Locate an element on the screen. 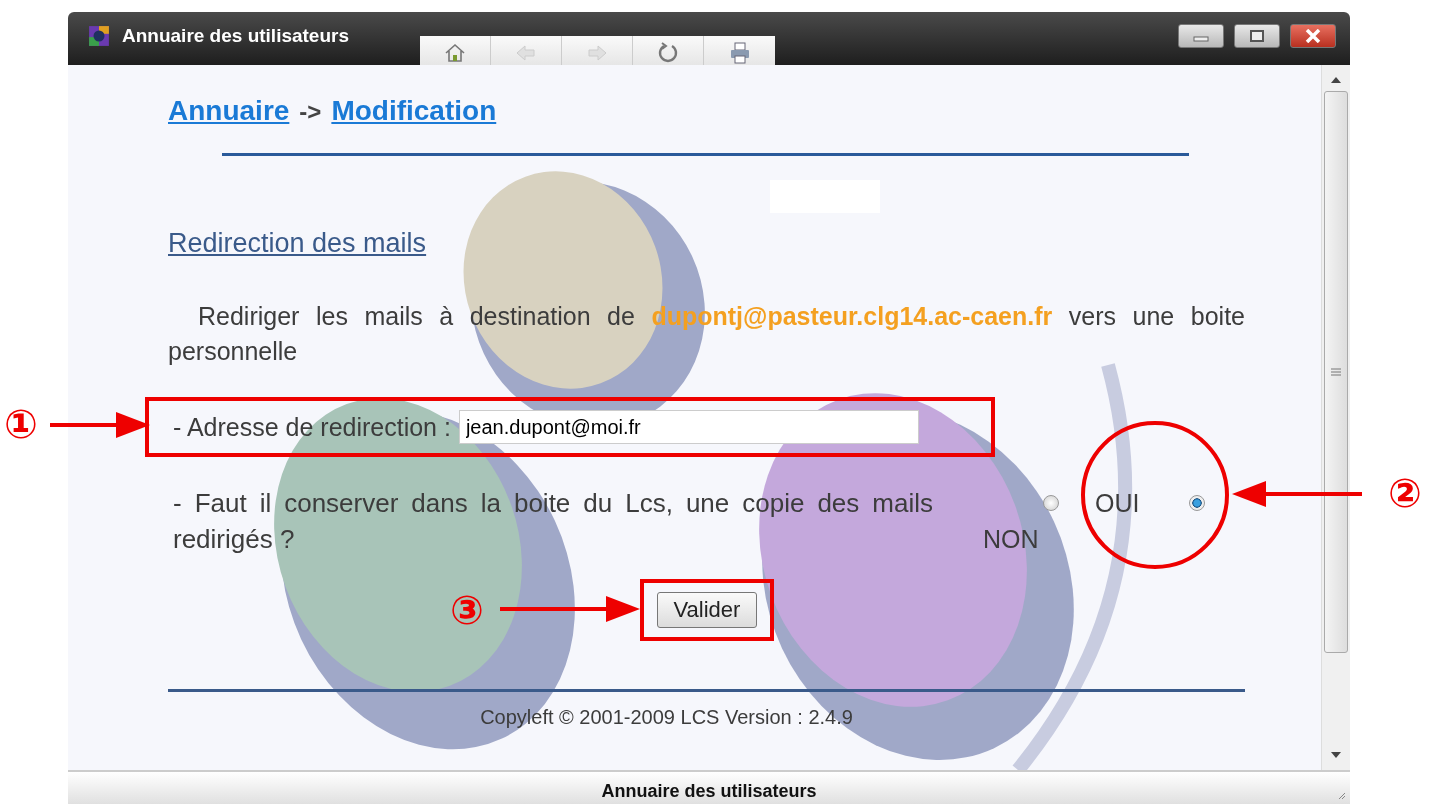  intro-text: Rediriger les mails à destination de dupontj@pasteur.clg14.ac-caen.fr vers une boite personnelle is located at coordinates (706, 334).